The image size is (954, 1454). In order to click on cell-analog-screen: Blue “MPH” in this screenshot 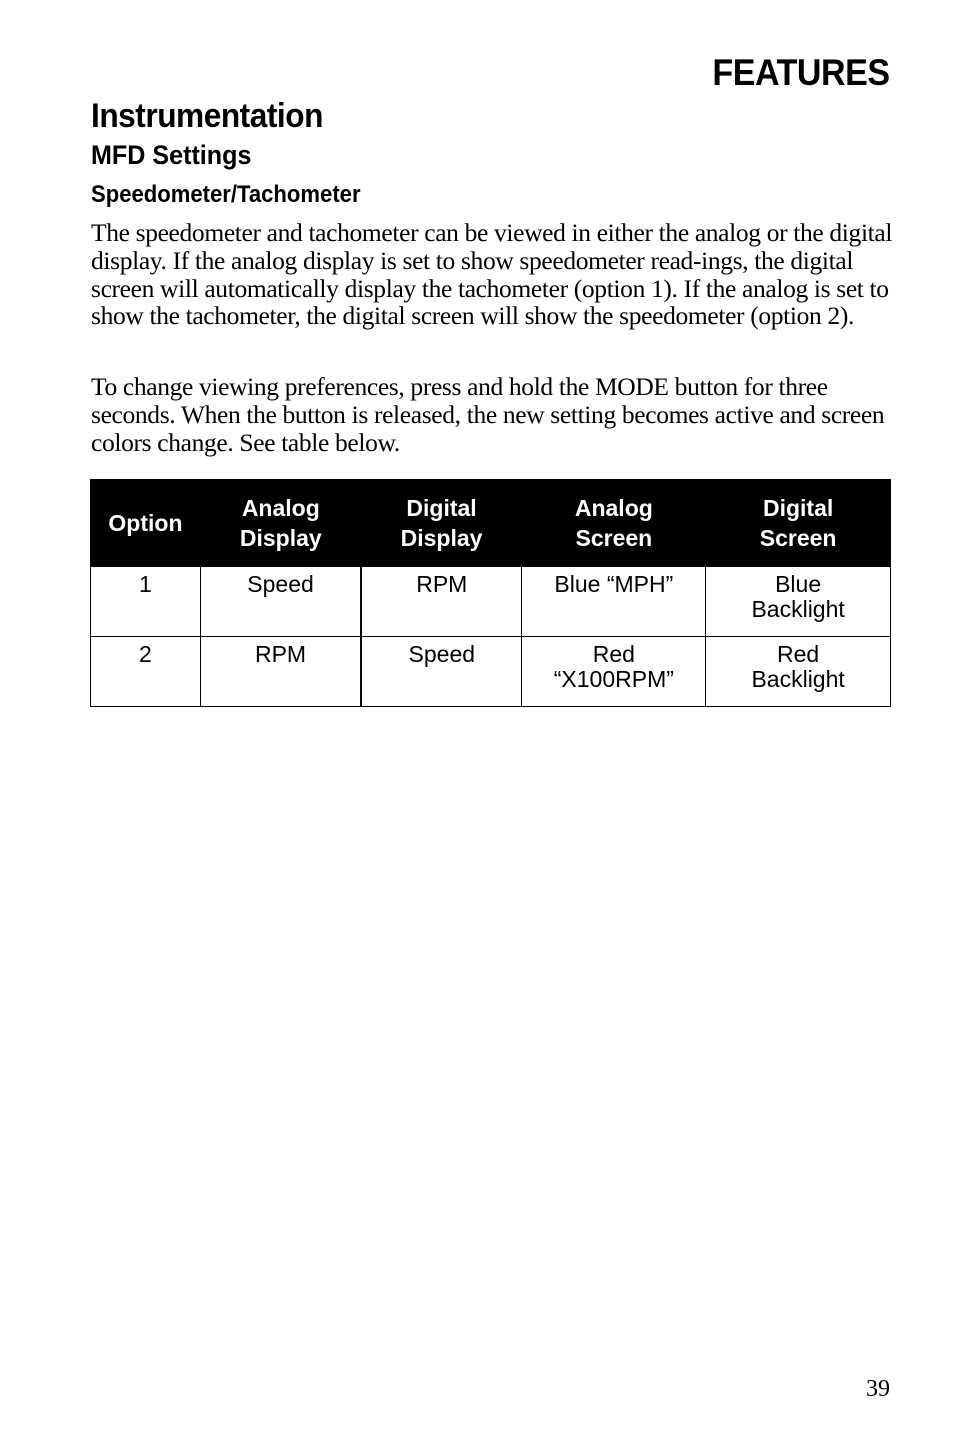, I will do `click(614, 601)`.